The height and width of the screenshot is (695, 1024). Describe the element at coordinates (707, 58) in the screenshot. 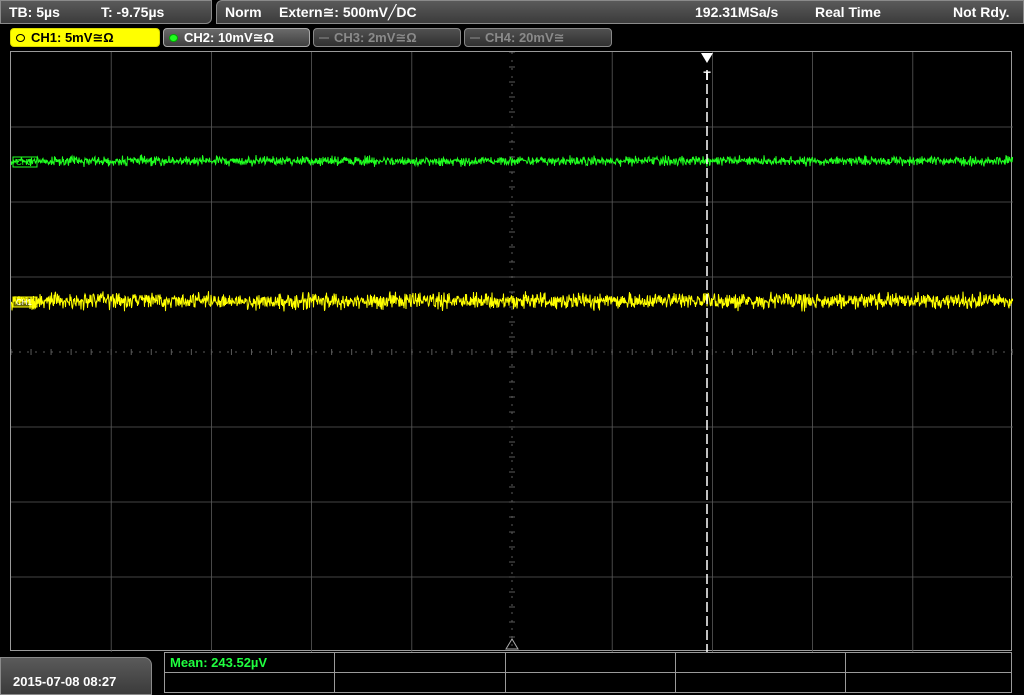

I see `trigger-position-marker-icon` at that location.